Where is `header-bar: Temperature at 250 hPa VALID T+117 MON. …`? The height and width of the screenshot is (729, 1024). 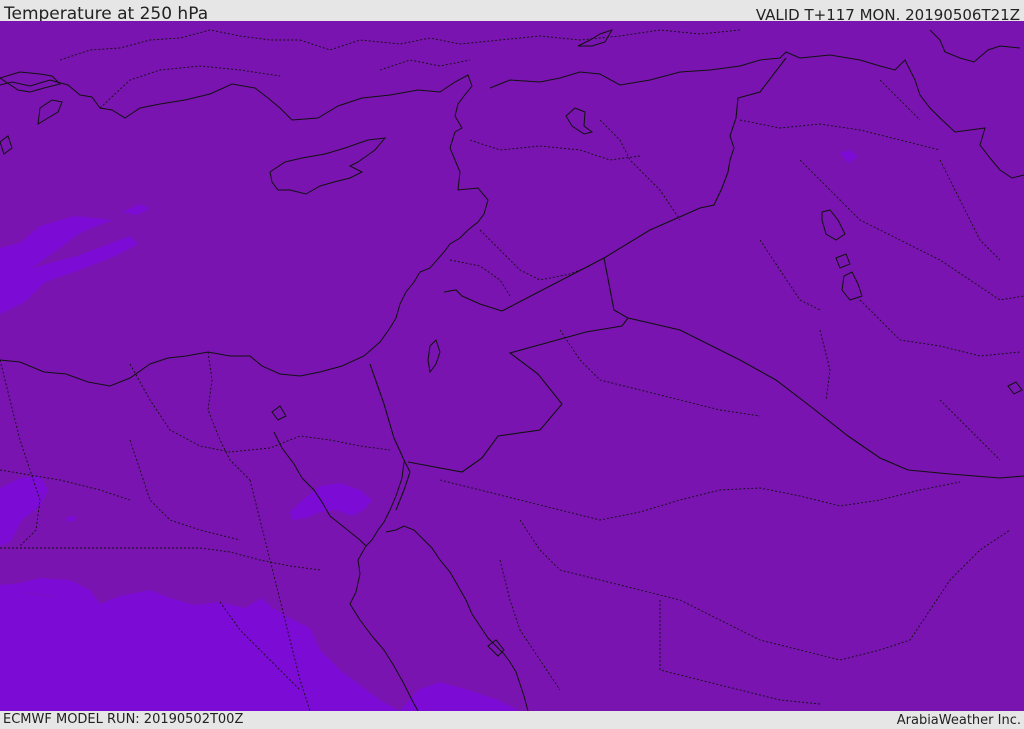 header-bar: Temperature at 250 hPa VALID T+117 MON. … is located at coordinates (512, 12).